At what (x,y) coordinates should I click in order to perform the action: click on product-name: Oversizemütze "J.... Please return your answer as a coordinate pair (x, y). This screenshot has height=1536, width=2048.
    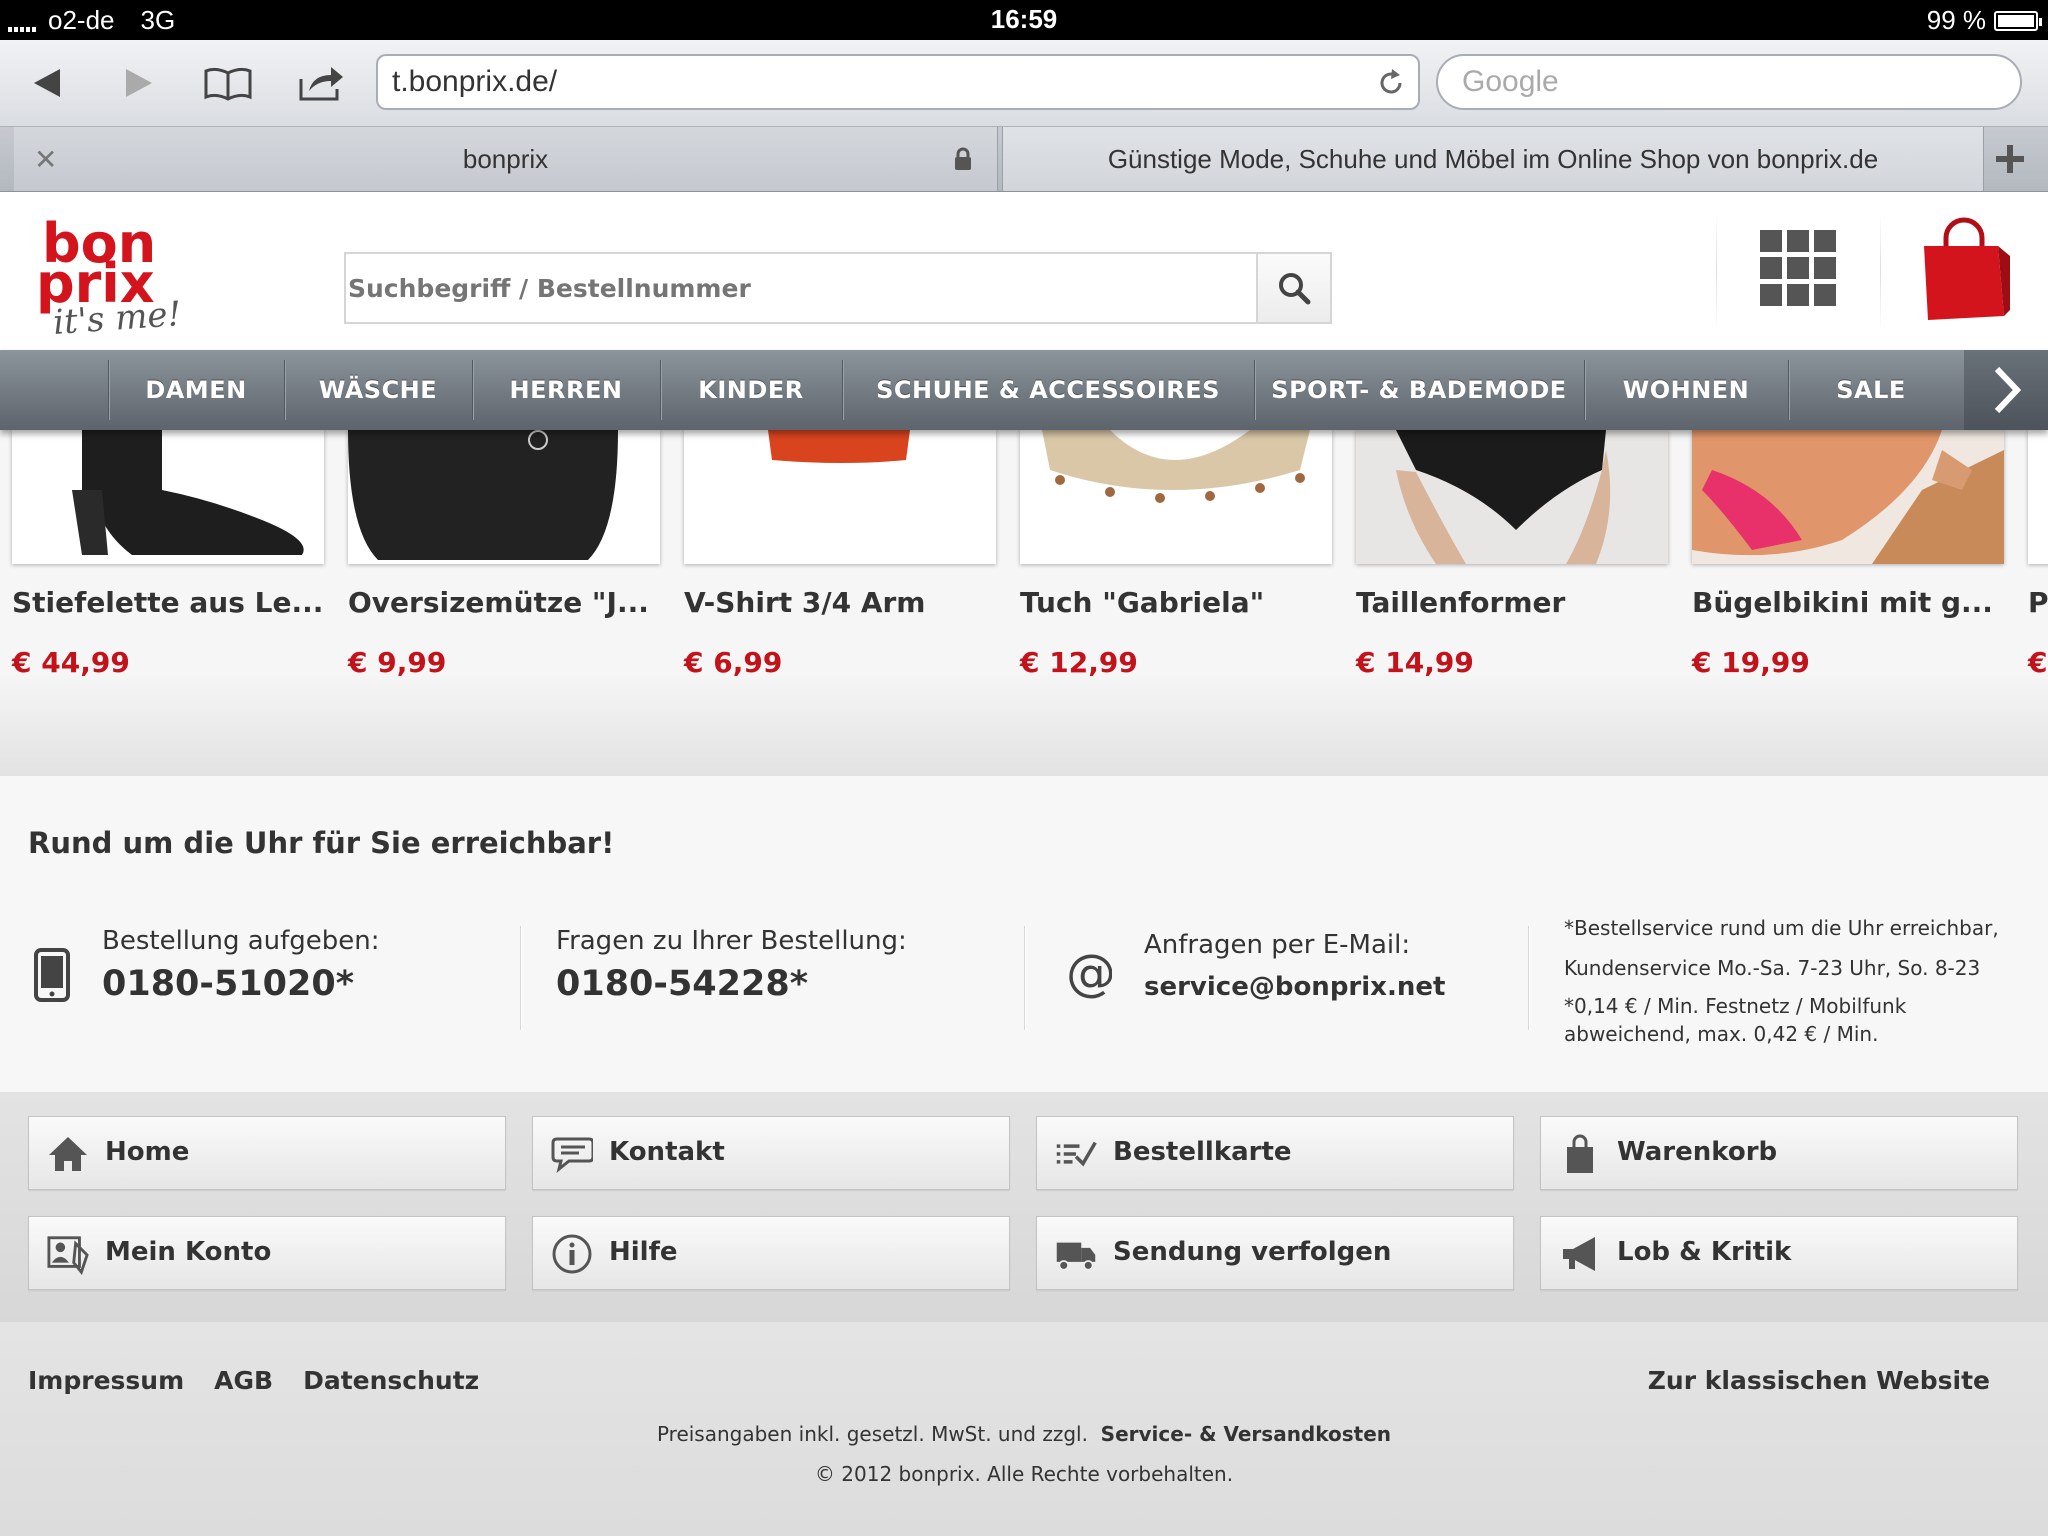
    Looking at the image, I should click on (513, 602).